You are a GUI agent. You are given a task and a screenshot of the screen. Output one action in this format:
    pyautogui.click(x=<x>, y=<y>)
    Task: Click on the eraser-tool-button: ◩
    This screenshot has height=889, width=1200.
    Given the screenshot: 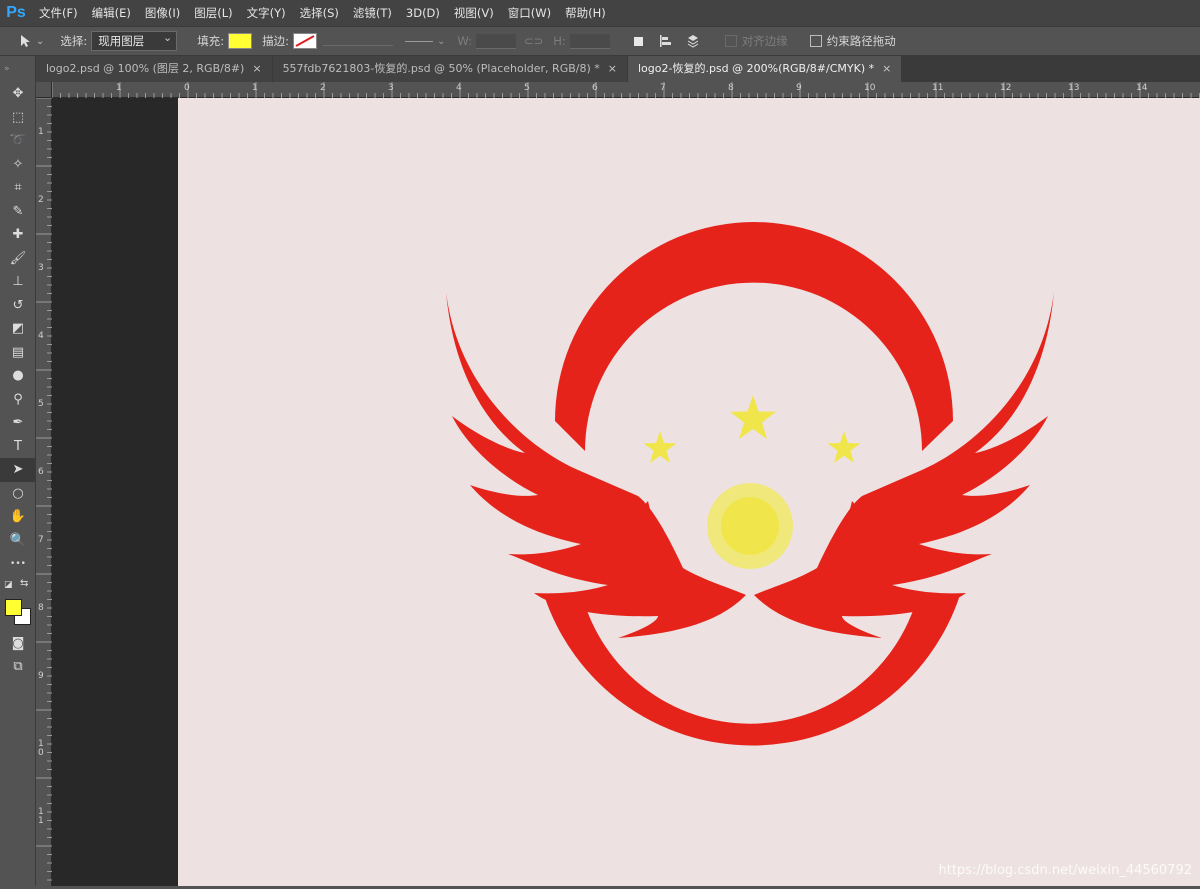 What is the action you would take?
    pyautogui.click(x=18, y=329)
    